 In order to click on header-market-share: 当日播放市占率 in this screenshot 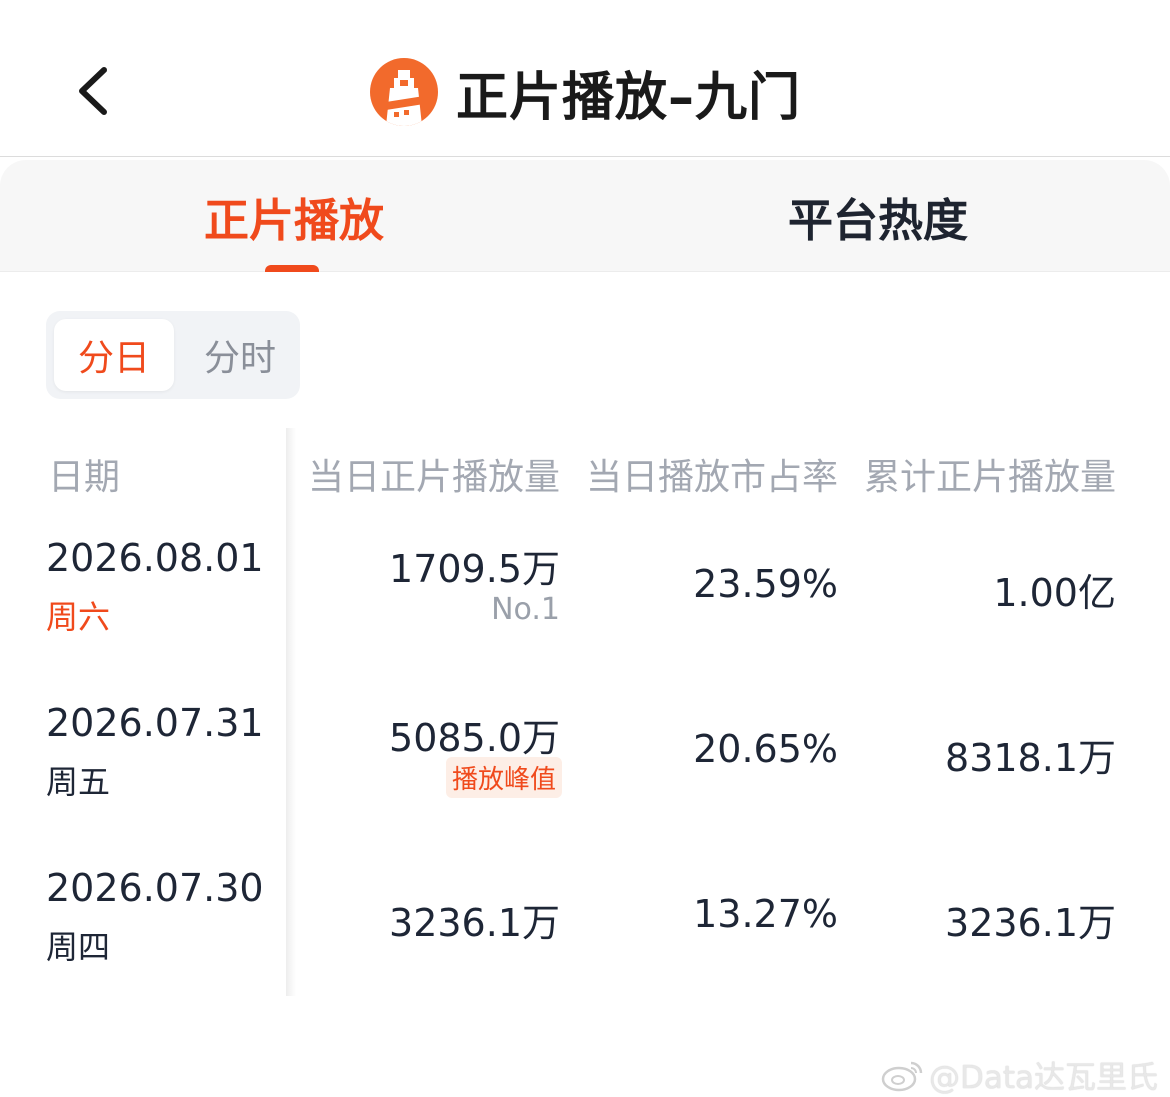, I will do `click(711, 477)`.